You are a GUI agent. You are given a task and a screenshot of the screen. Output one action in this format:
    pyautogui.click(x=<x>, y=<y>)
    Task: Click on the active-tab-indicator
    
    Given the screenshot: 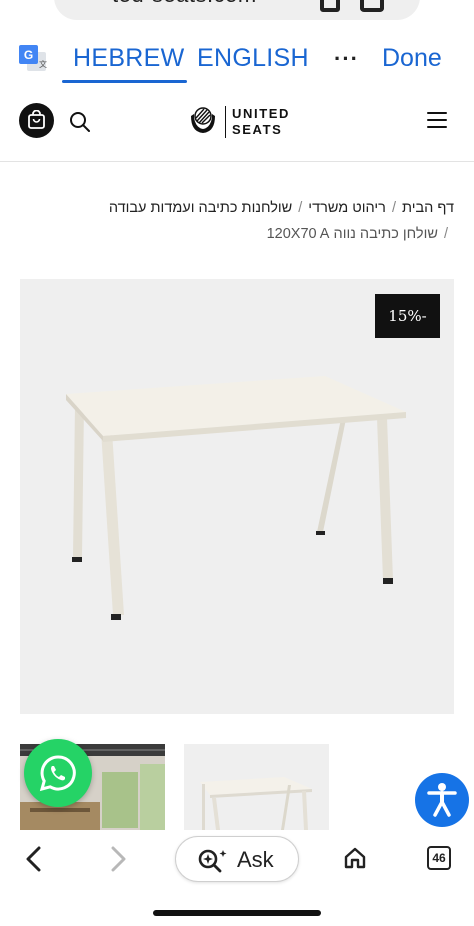 What is the action you would take?
    pyautogui.click(x=124, y=81)
    